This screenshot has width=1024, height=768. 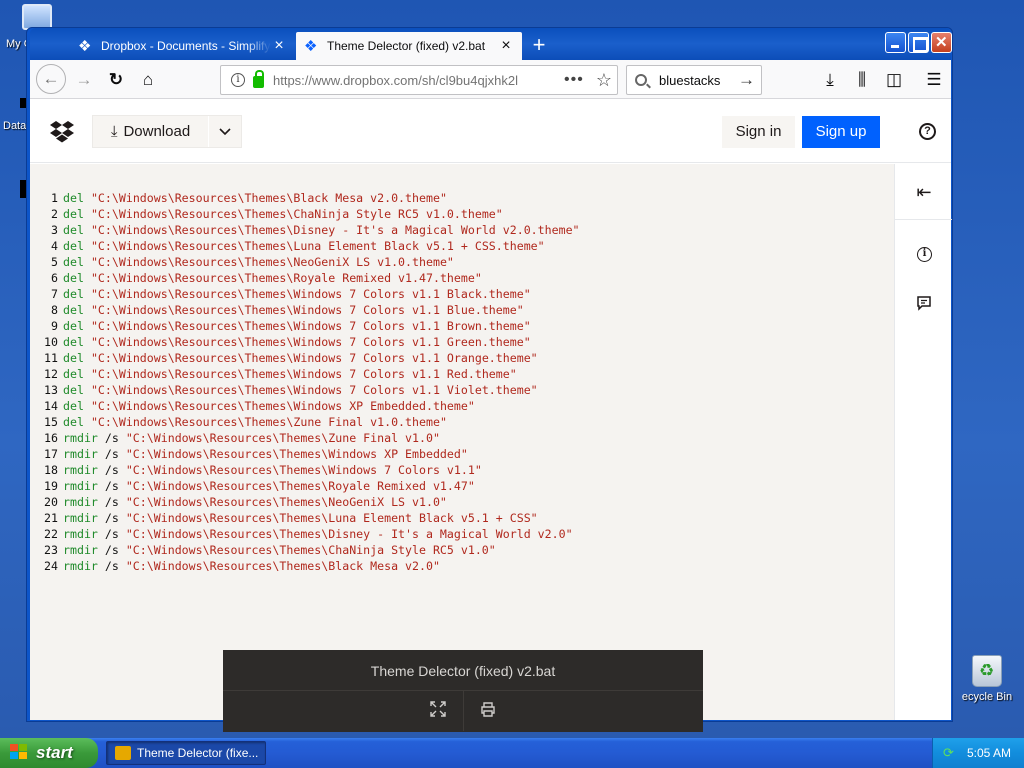 I want to click on tab-title: Theme Delector (fixed) v2.bat, so click(x=406, y=46).